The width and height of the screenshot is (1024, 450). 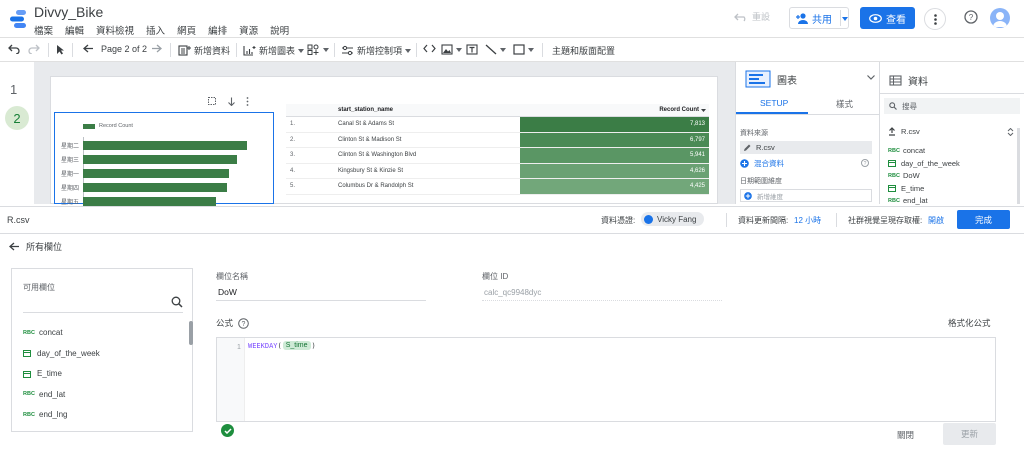 I want to click on report-title: Divvy_Bike, so click(x=68, y=12).